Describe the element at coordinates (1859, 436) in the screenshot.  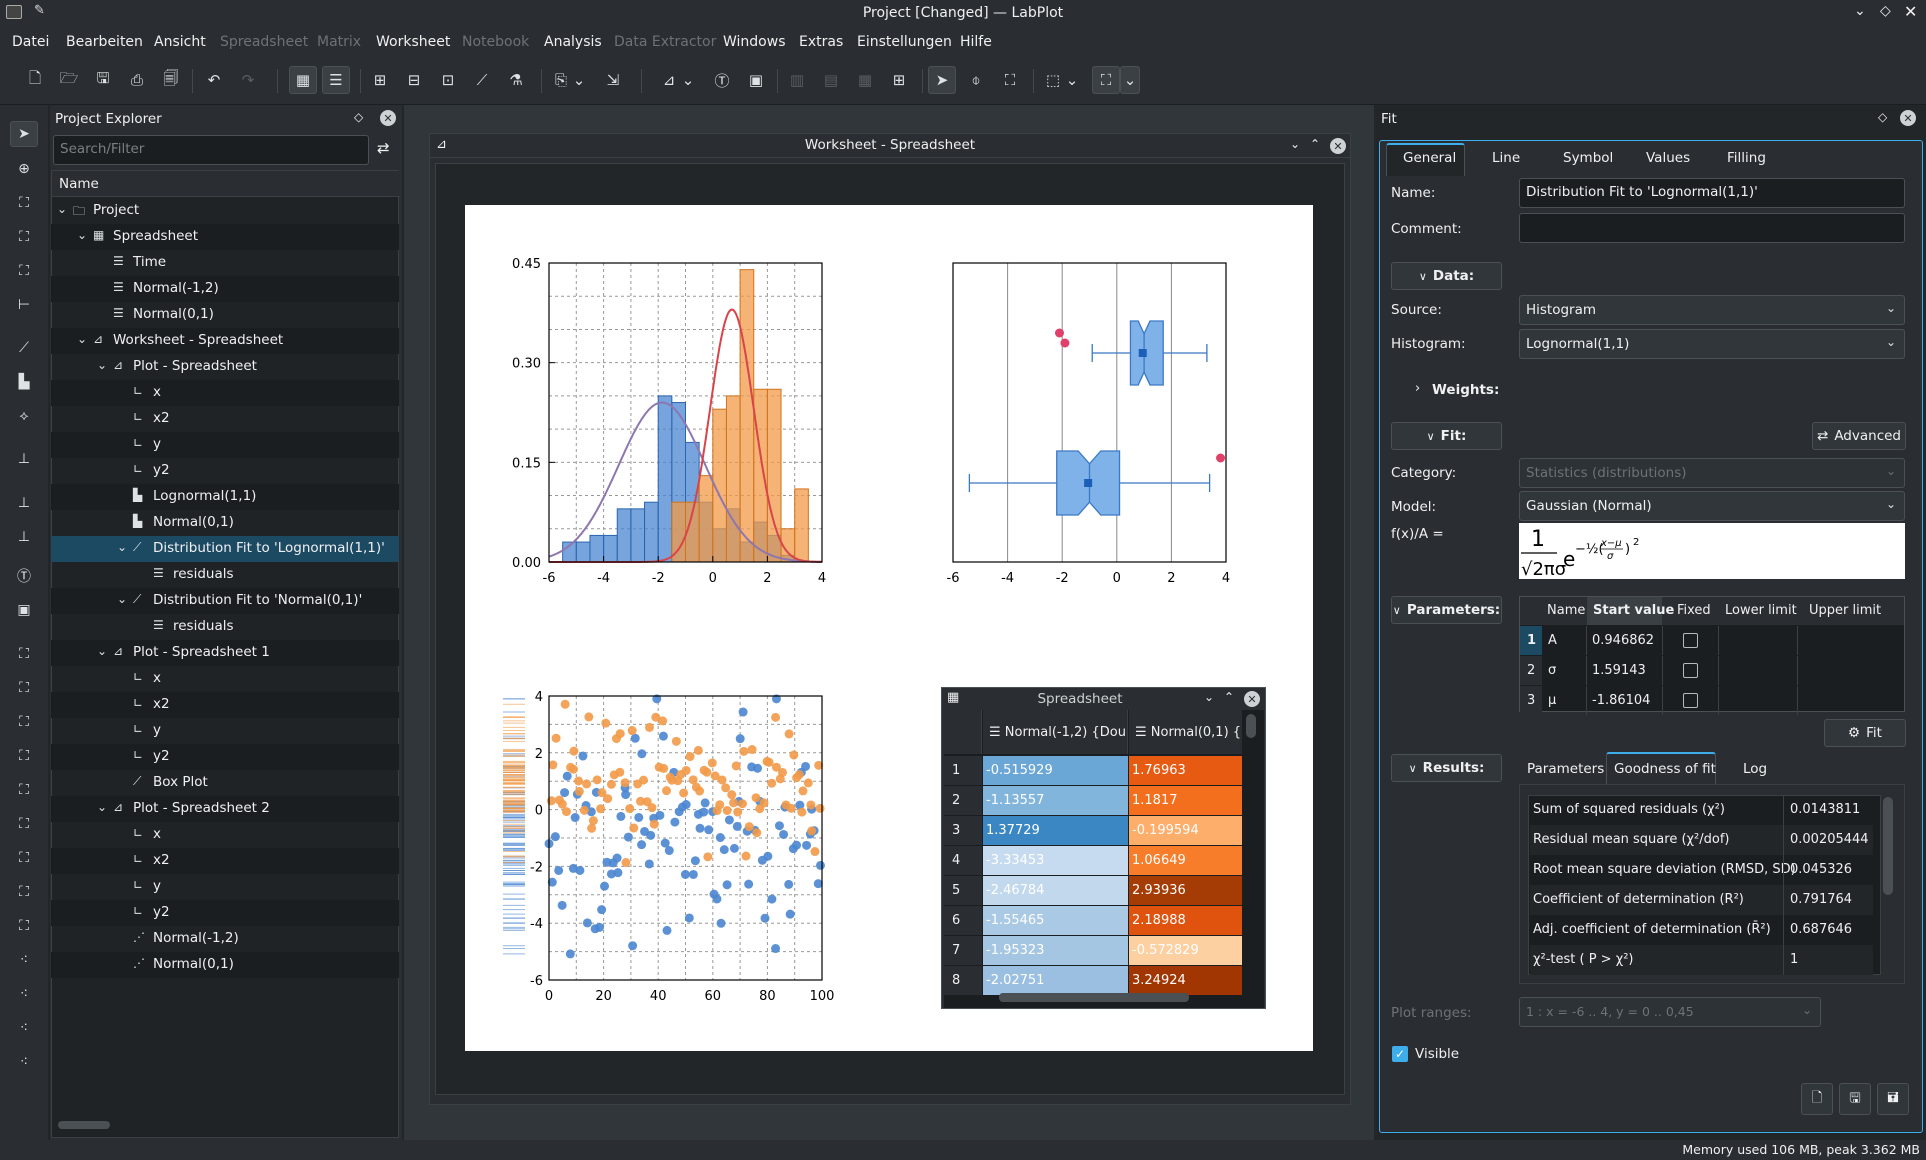
I see `advanced-button: ⇄ Advanced` at that location.